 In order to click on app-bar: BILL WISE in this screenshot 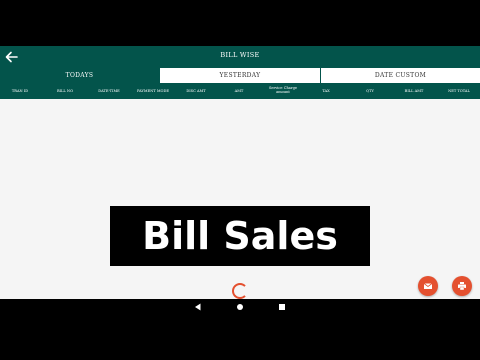, I will do `click(240, 57)`.